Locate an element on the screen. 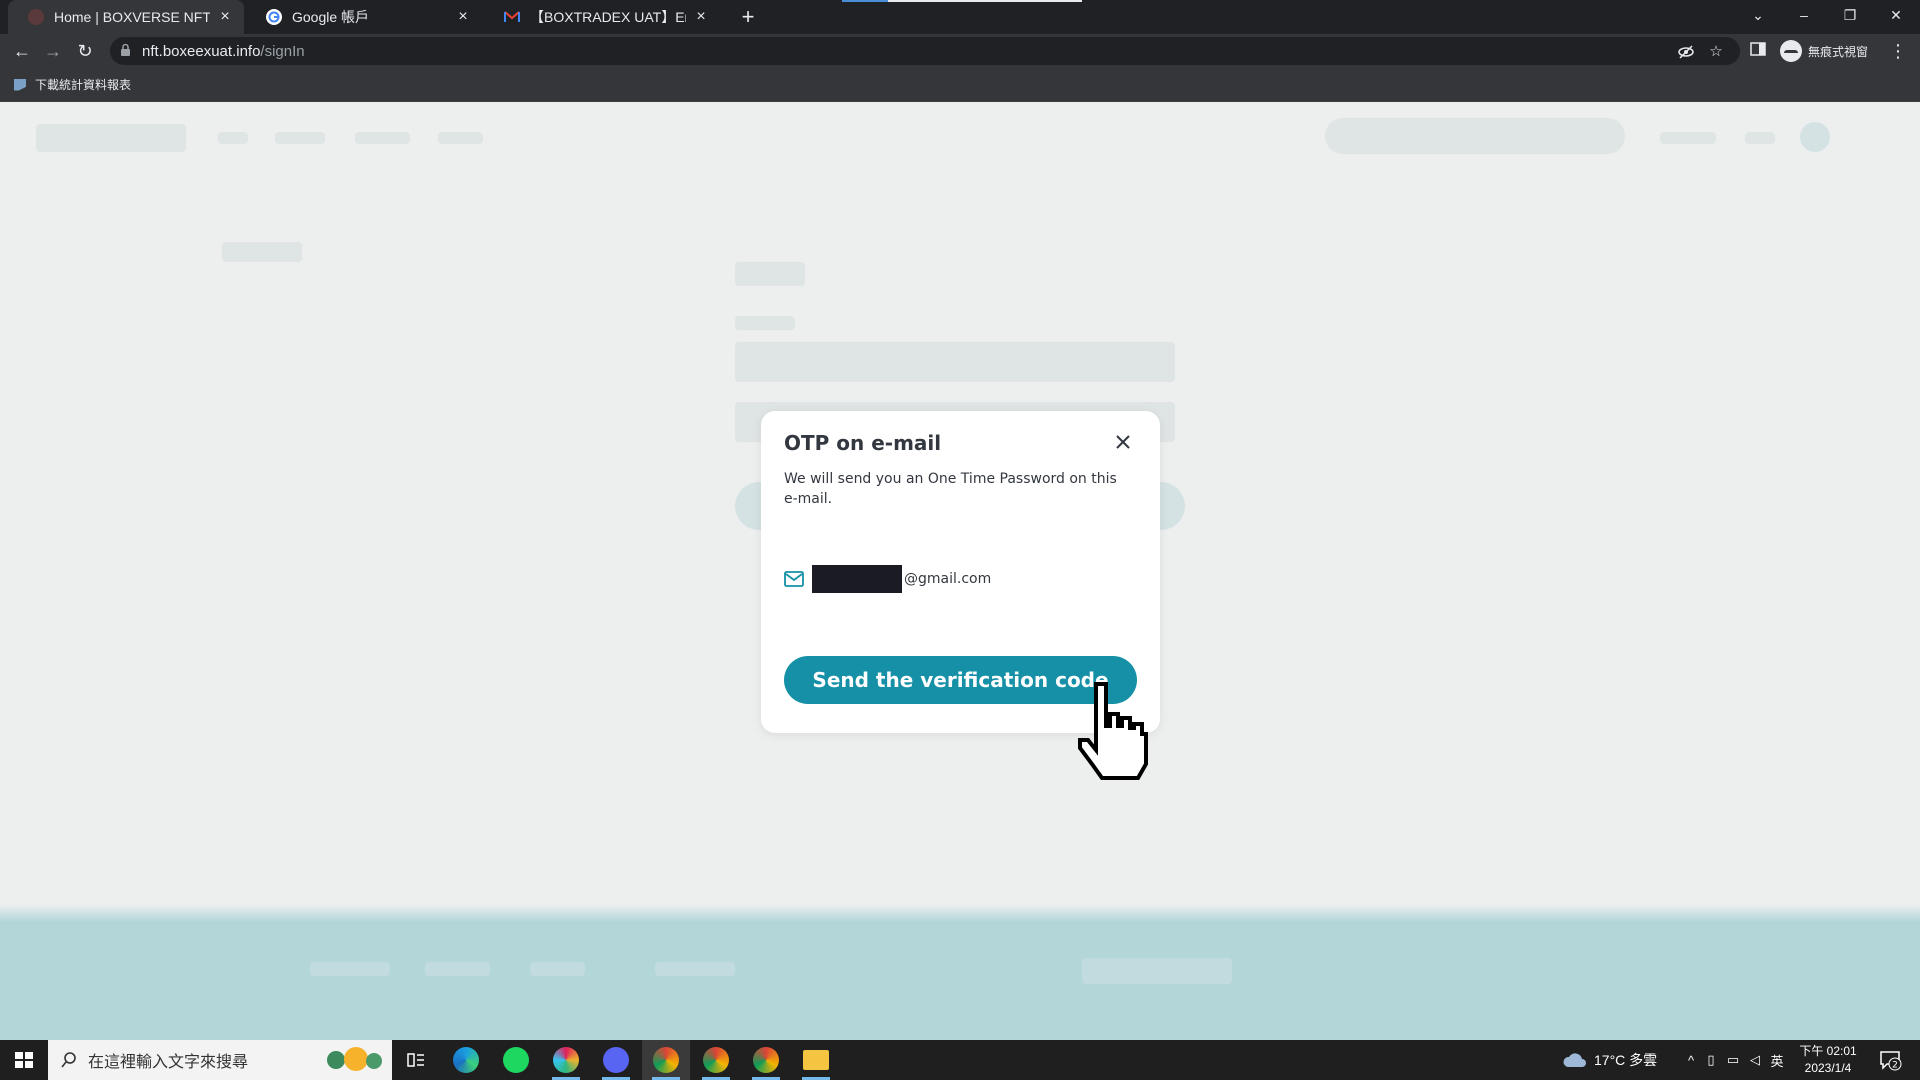 The image size is (1920, 1080). tab-boxtradex-email: 【BOXTRADEX UAT】Email veri × is located at coordinates (602, 17).